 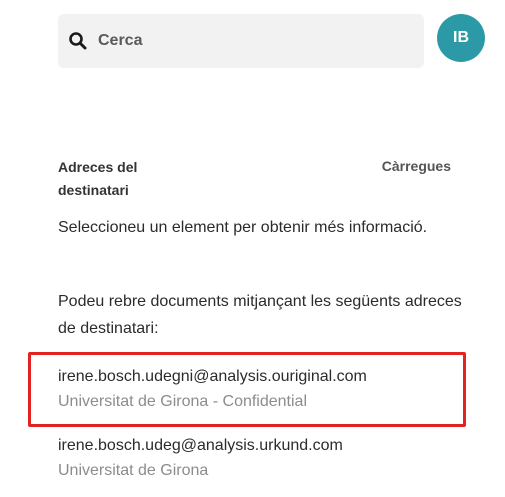 What do you see at coordinates (98, 178) in the screenshot?
I see `recipient-addresses-heading: Adreces del destinatari` at bounding box center [98, 178].